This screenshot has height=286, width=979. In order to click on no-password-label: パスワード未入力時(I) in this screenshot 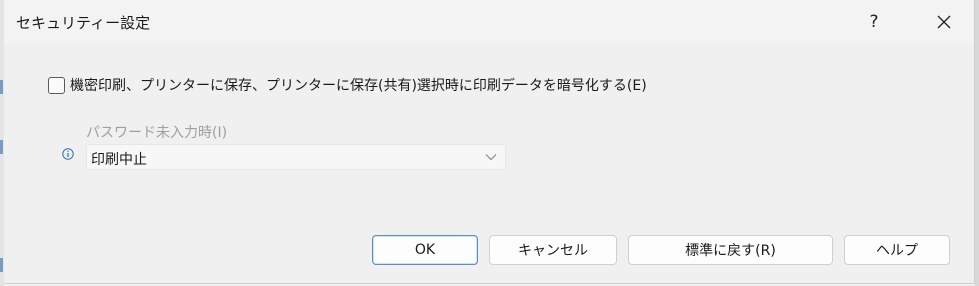, I will do `click(157, 133)`.